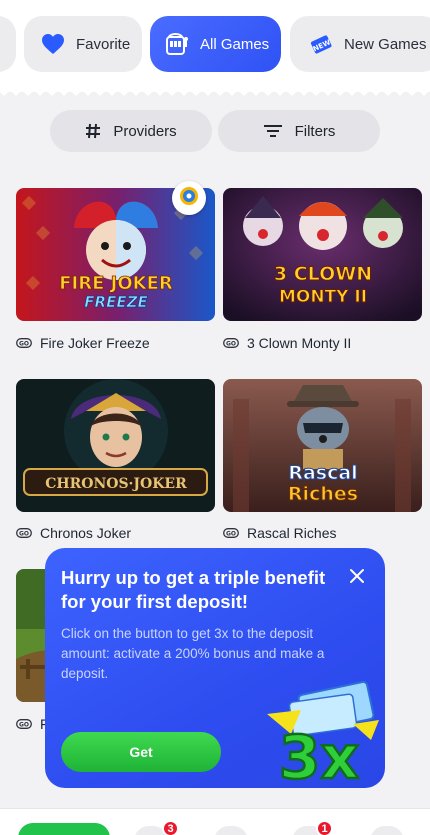  What do you see at coordinates (299, 343) in the screenshot?
I see `game-name: 3 Clown Monty II` at bounding box center [299, 343].